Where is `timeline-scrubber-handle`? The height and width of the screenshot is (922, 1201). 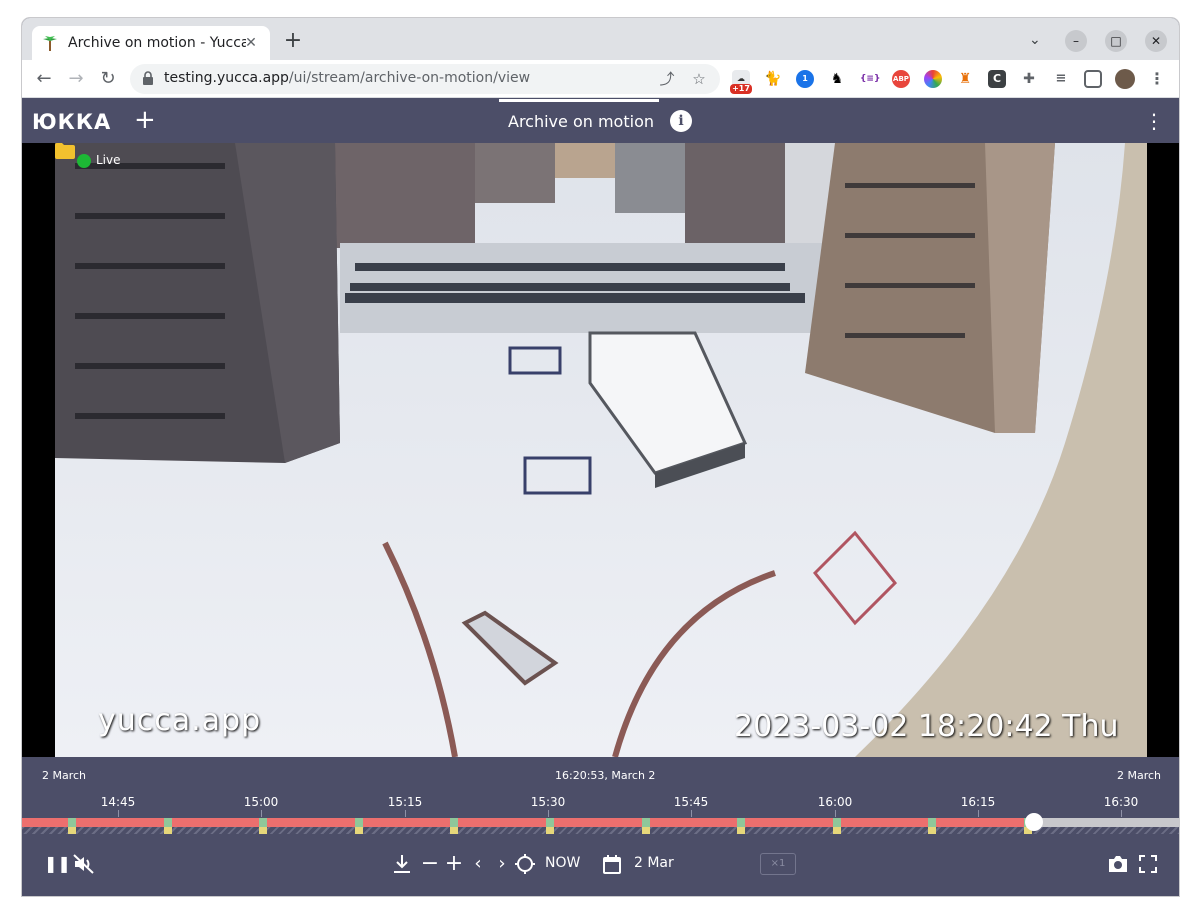
timeline-scrubber-handle is located at coordinates (1034, 822).